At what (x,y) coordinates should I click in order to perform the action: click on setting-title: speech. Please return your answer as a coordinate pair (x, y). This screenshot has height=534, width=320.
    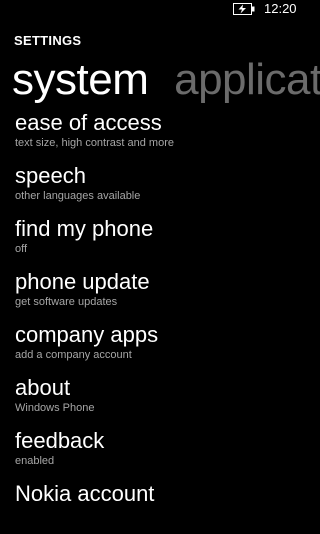
    Looking at the image, I should click on (50, 175).